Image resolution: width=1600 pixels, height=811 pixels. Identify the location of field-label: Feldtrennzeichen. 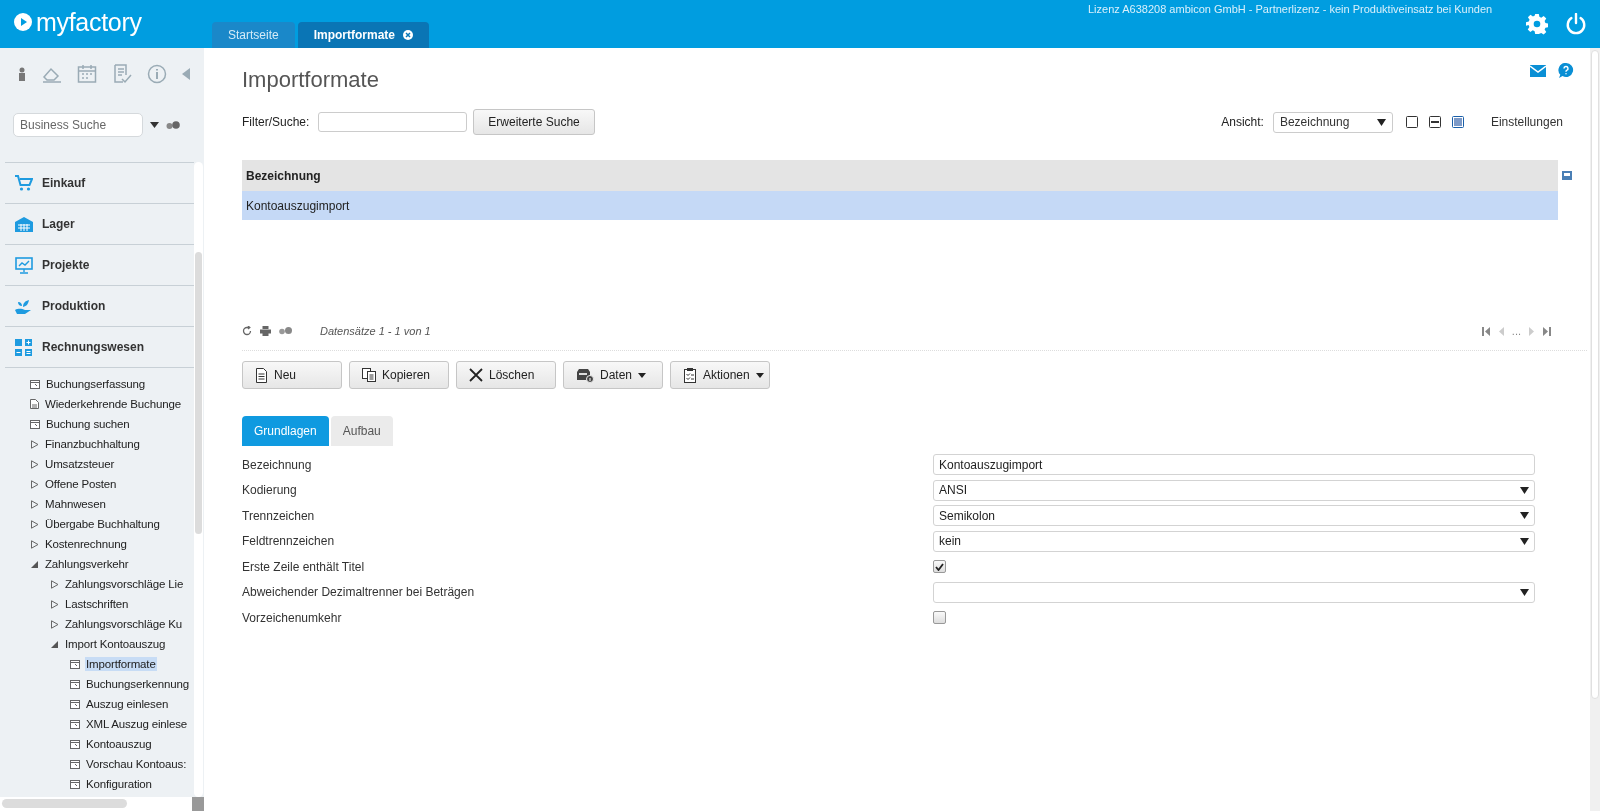
(289, 541).